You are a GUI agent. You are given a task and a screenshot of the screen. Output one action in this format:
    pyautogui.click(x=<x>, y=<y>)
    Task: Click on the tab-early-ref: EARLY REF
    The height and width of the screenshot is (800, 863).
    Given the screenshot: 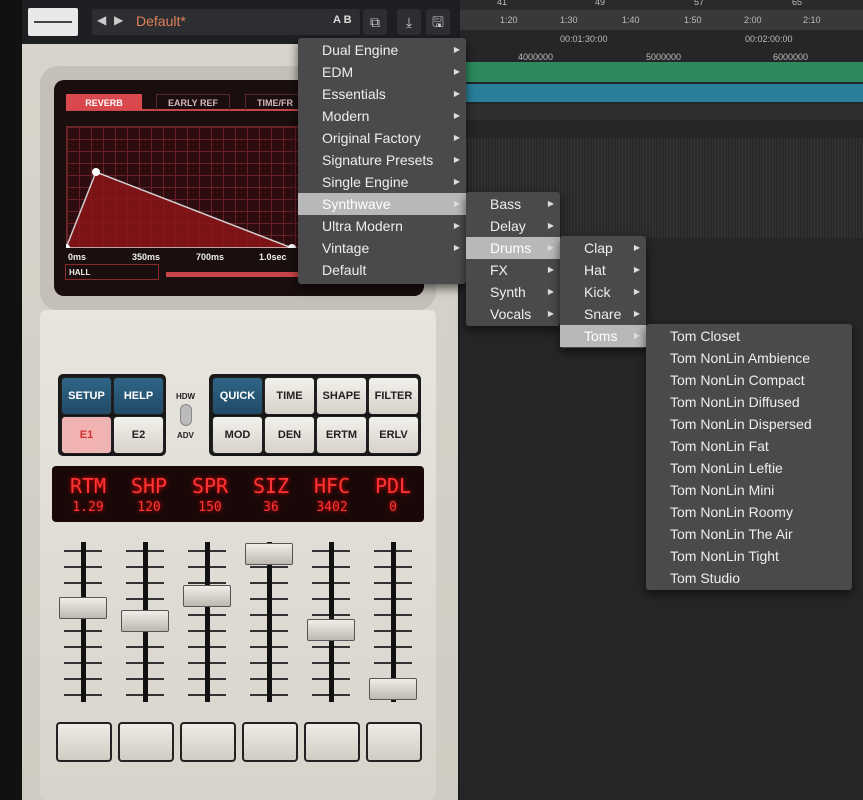 What is the action you would take?
    pyautogui.click(x=193, y=102)
    